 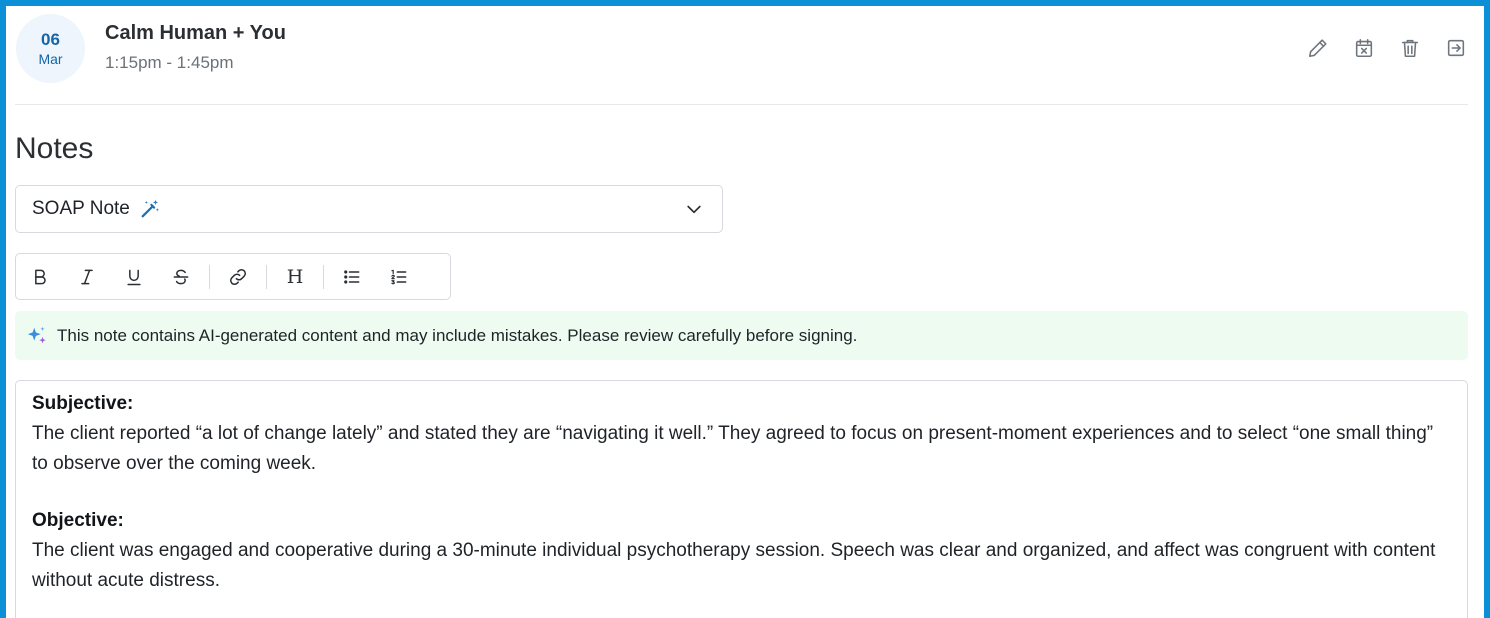 I want to click on formatting-toolbar: H, so click(x=233, y=276).